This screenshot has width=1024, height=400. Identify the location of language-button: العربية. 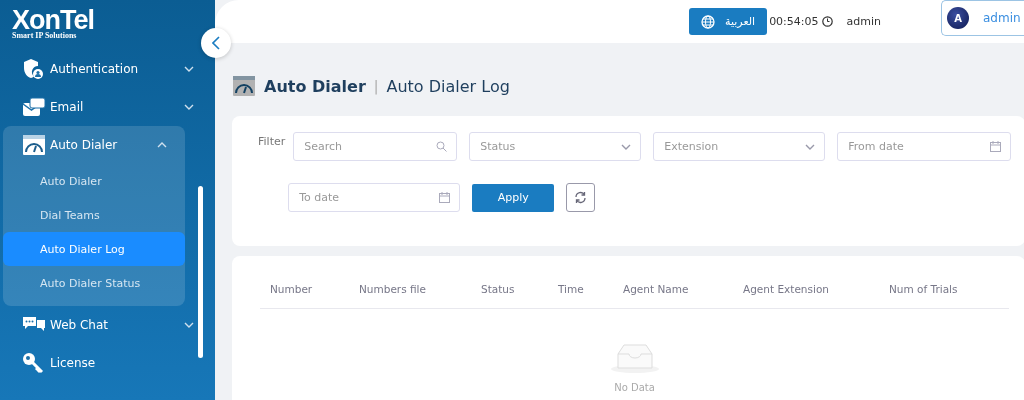
(728, 21).